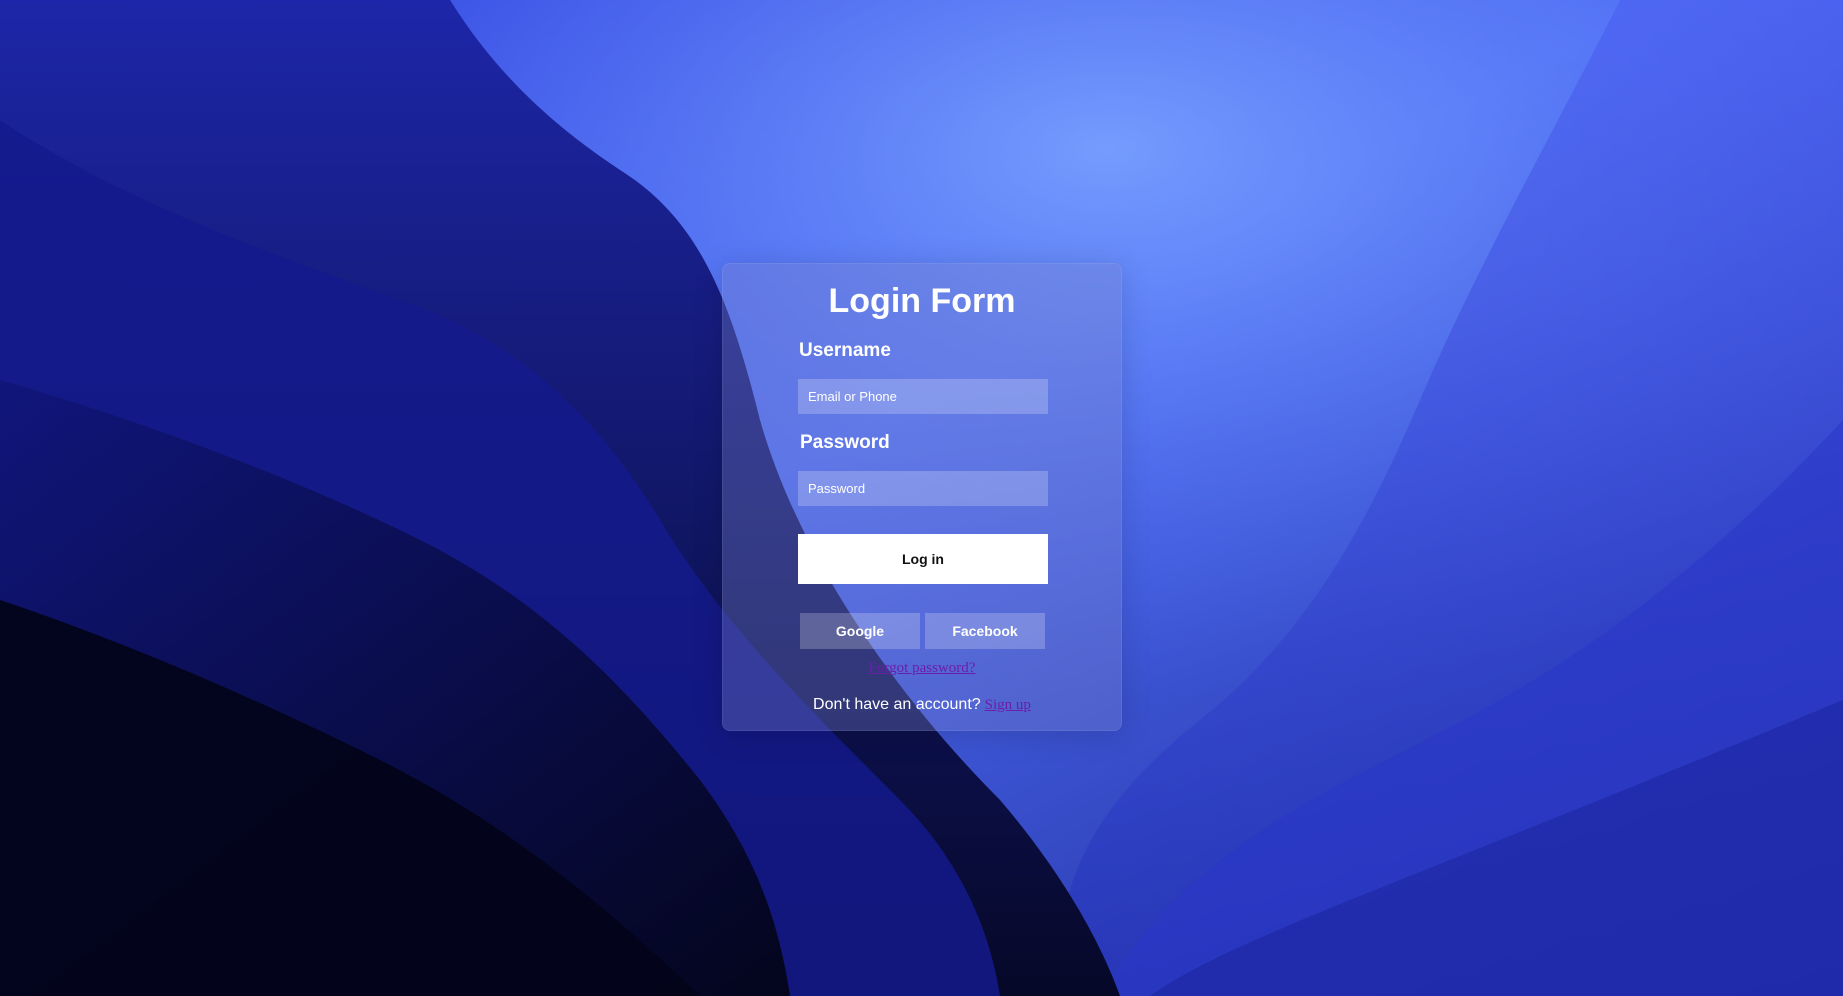 The image size is (1843, 996). What do you see at coordinates (923, 488) in the screenshot?
I see `password-input` at bounding box center [923, 488].